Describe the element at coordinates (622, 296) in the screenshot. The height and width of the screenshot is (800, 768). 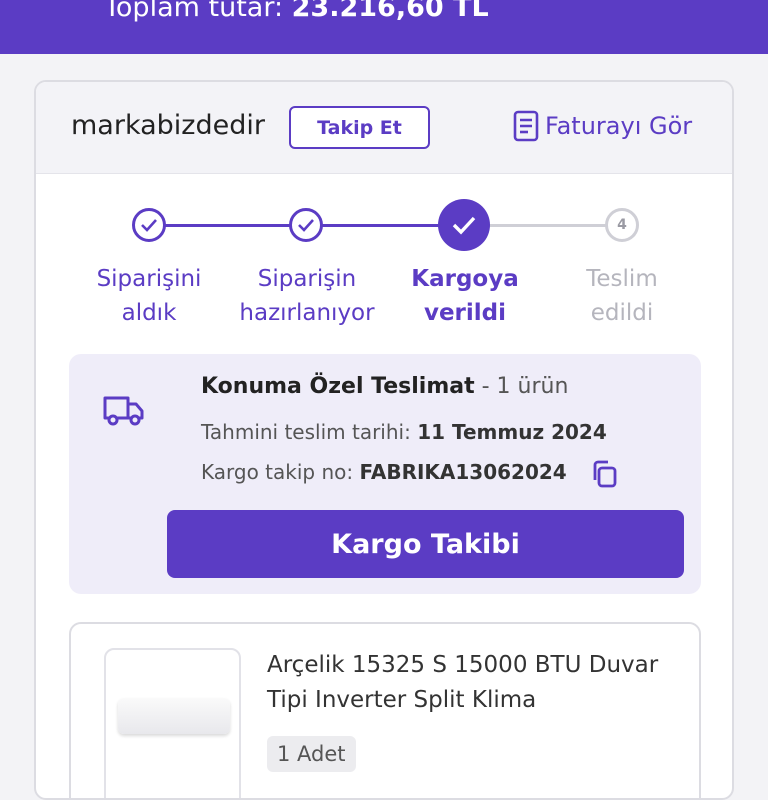
I see `step-4-label: Teslim edildi` at that location.